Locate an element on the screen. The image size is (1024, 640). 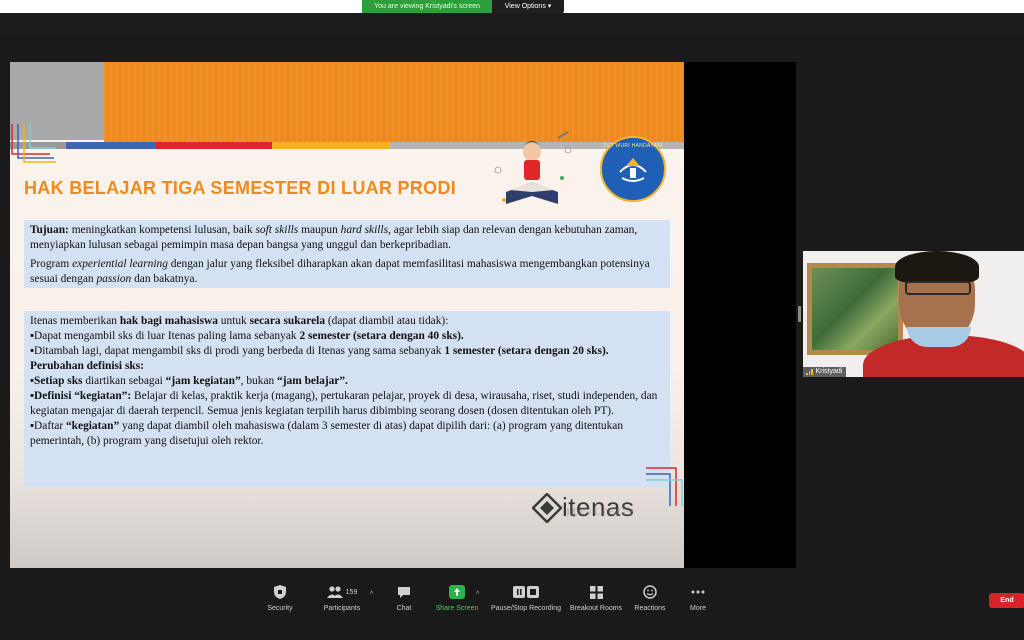
view-options-label: View Options is located at coordinates (525, 6).